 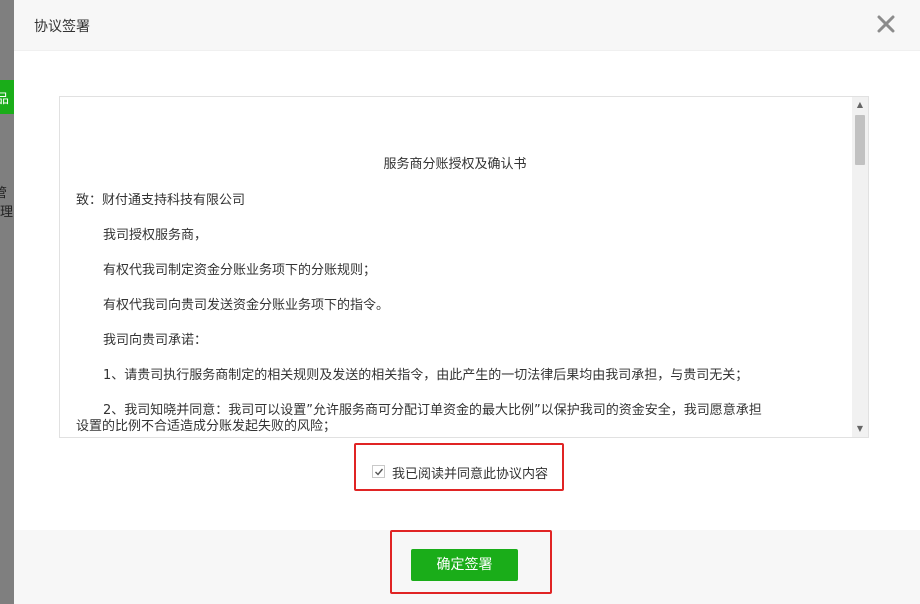 I want to click on checkmark-icon, so click(x=379, y=472).